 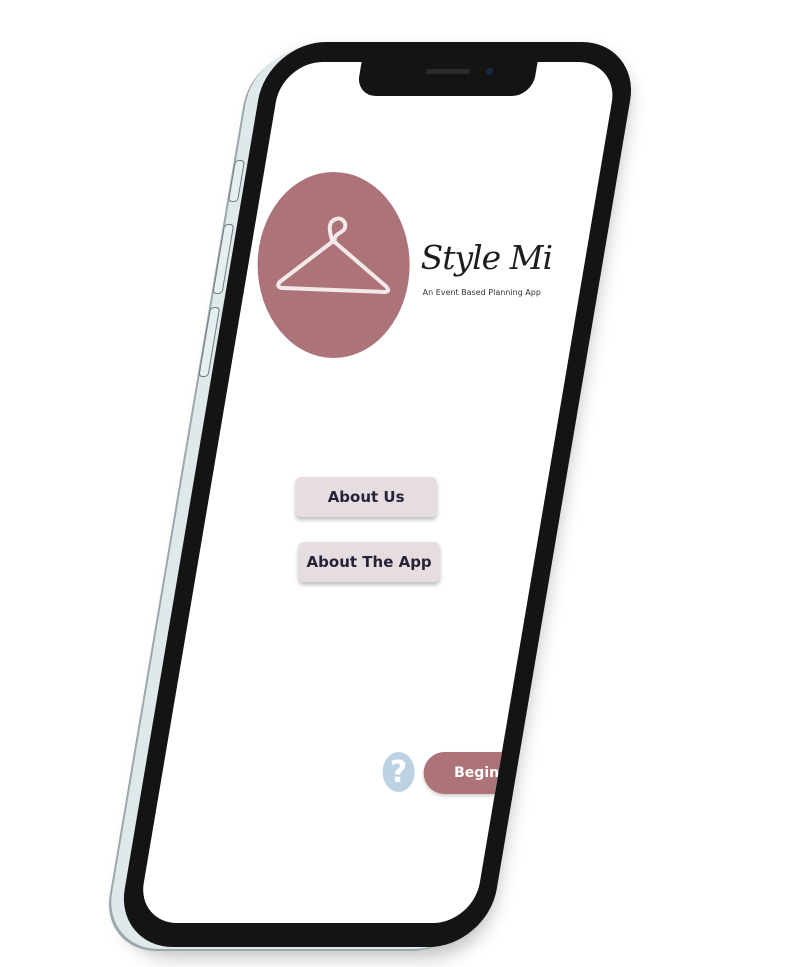 What do you see at coordinates (486, 257) in the screenshot?
I see `brand-title: Style Mi` at bounding box center [486, 257].